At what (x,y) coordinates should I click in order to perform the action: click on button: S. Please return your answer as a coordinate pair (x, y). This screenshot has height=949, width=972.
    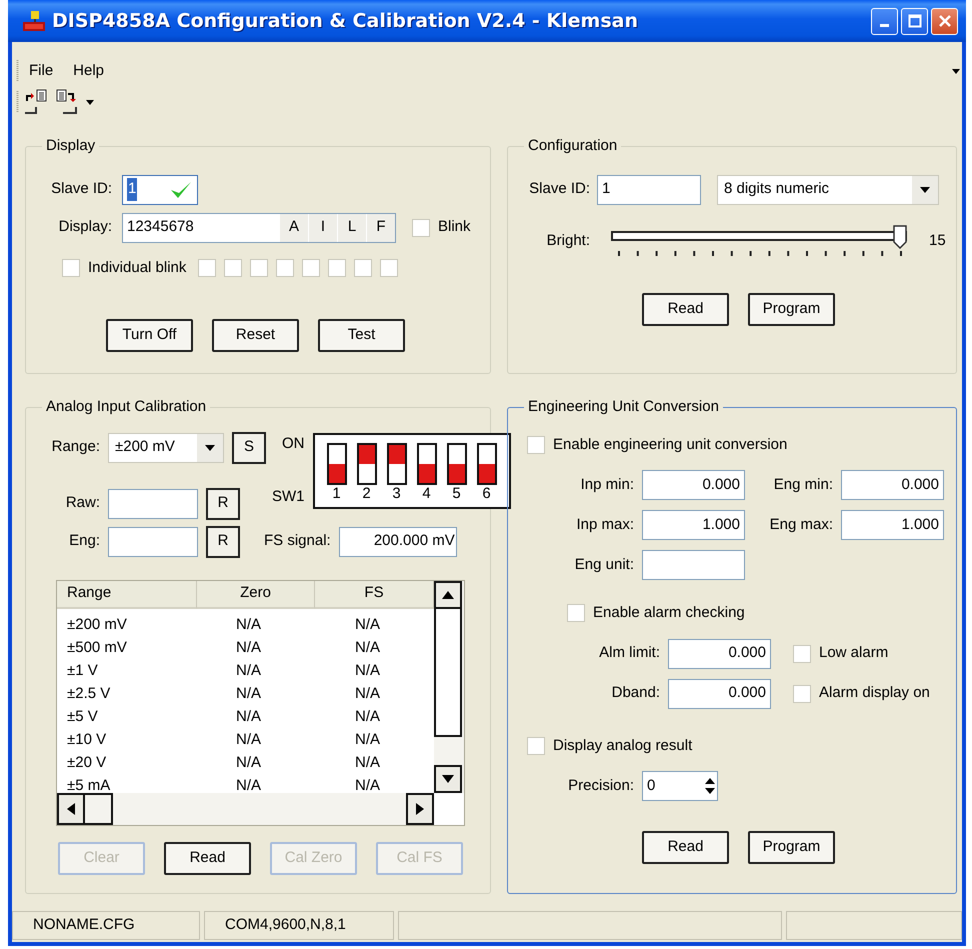
    Looking at the image, I should click on (249, 448).